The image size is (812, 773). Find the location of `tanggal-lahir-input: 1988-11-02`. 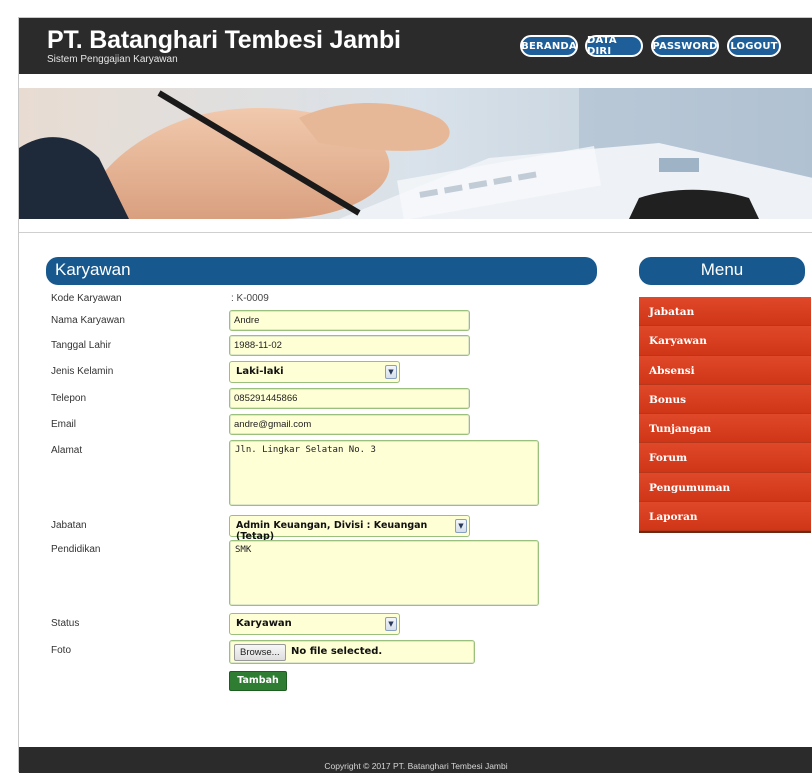

tanggal-lahir-input: 1988-11-02 is located at coordinates (349, 345).